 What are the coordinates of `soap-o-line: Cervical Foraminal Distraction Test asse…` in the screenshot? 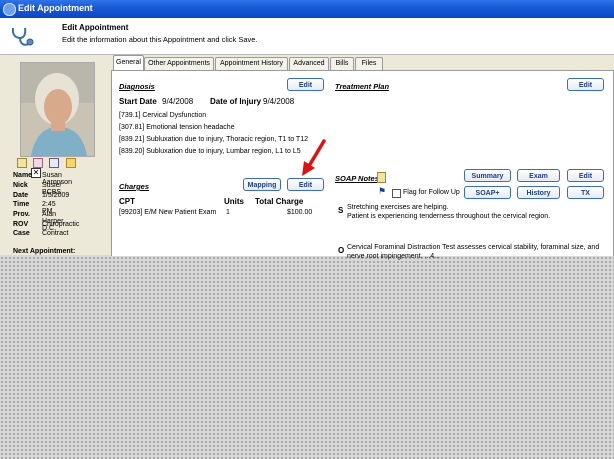 It's located at (473, 247).